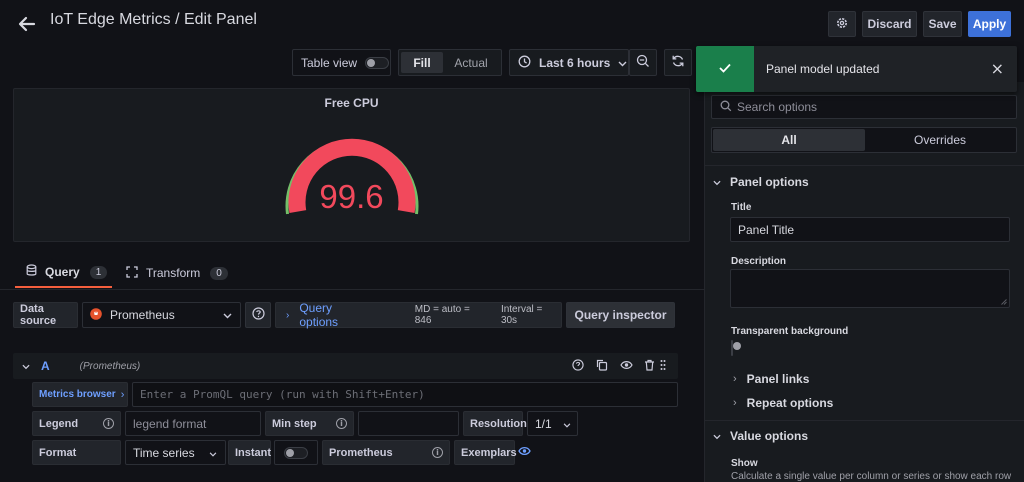  Describe the element at coordinates (620, 315) in the screenshot. I see `query-inspector-button: Query inspector` at that location.